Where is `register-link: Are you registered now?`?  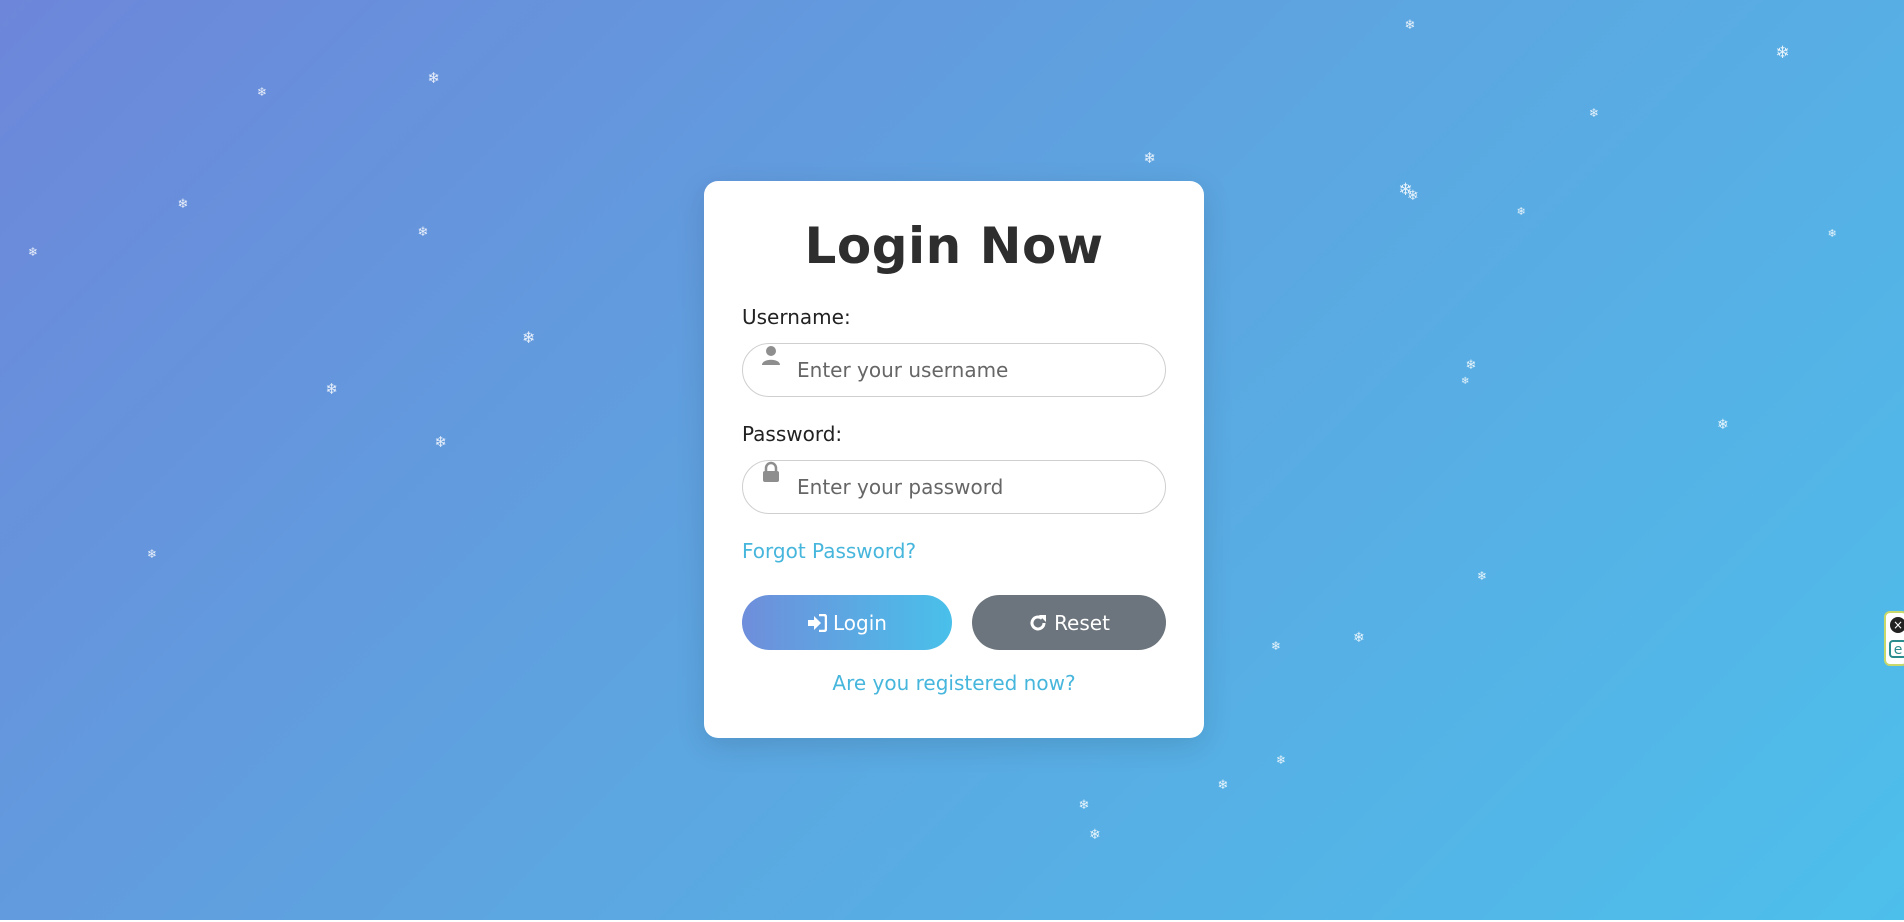
register-link: Are you registered now? is located at coordinates (954, 683).